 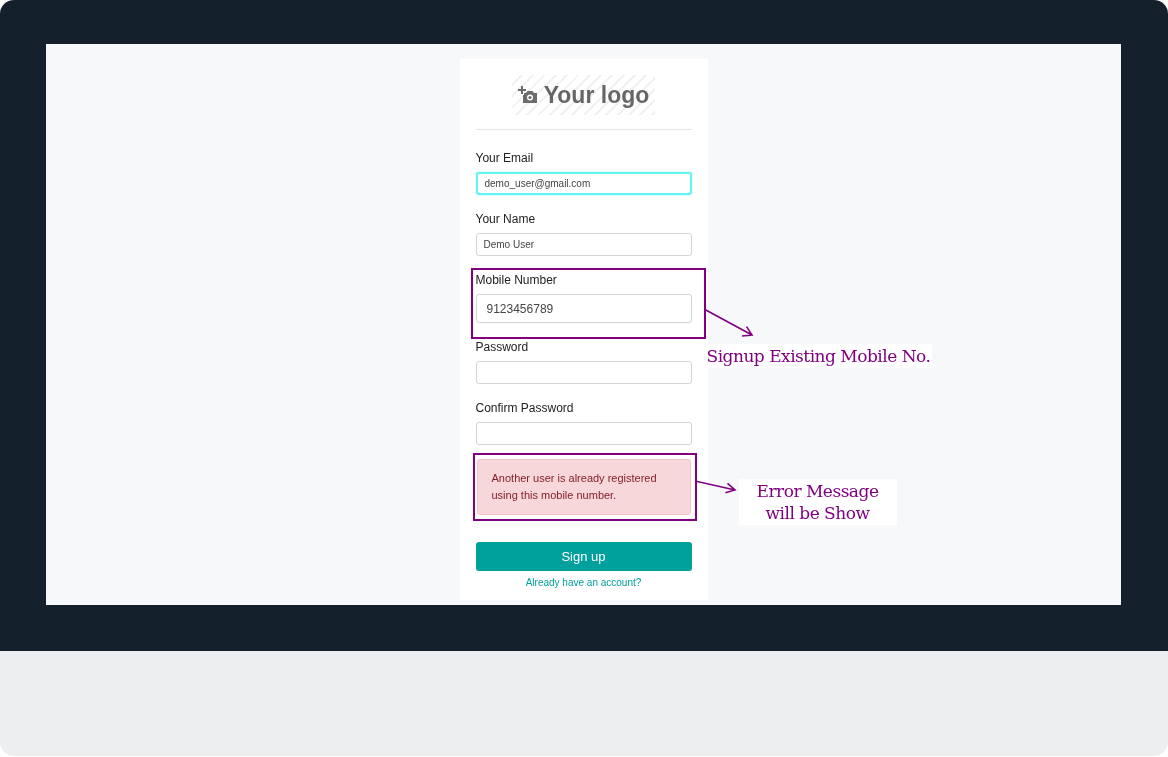 What do you see at coordinates (527, 95) in the screenshot?
I see `camera-icon` at bounding box center [527, 95].